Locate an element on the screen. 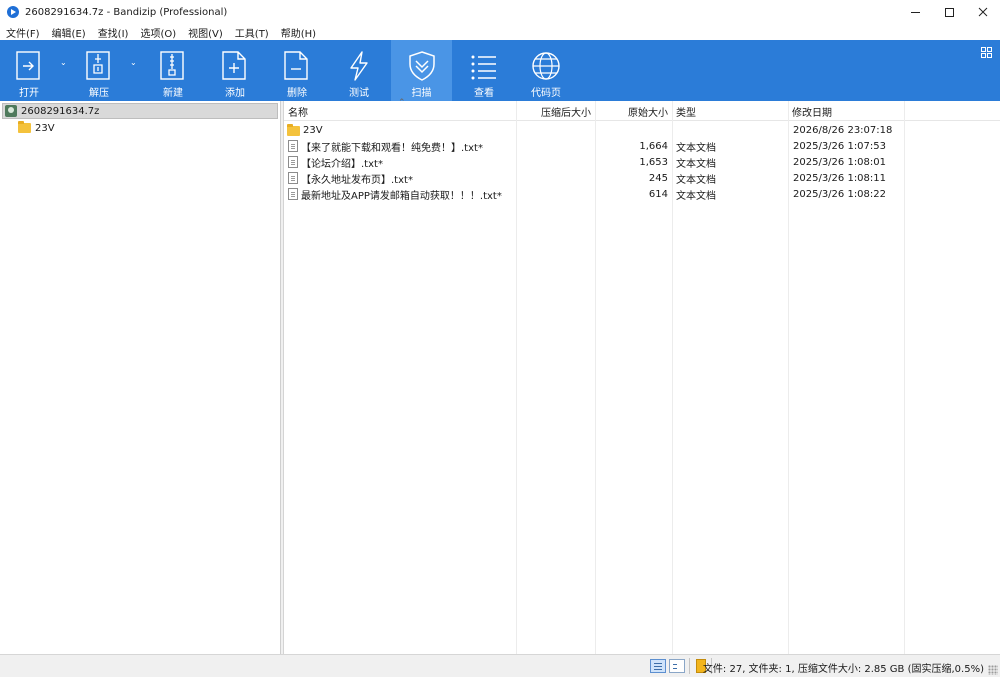 This screenshot has width=1000, height=677. toolbar-scan-button: 扫描 is located at coordinates (421, 70).